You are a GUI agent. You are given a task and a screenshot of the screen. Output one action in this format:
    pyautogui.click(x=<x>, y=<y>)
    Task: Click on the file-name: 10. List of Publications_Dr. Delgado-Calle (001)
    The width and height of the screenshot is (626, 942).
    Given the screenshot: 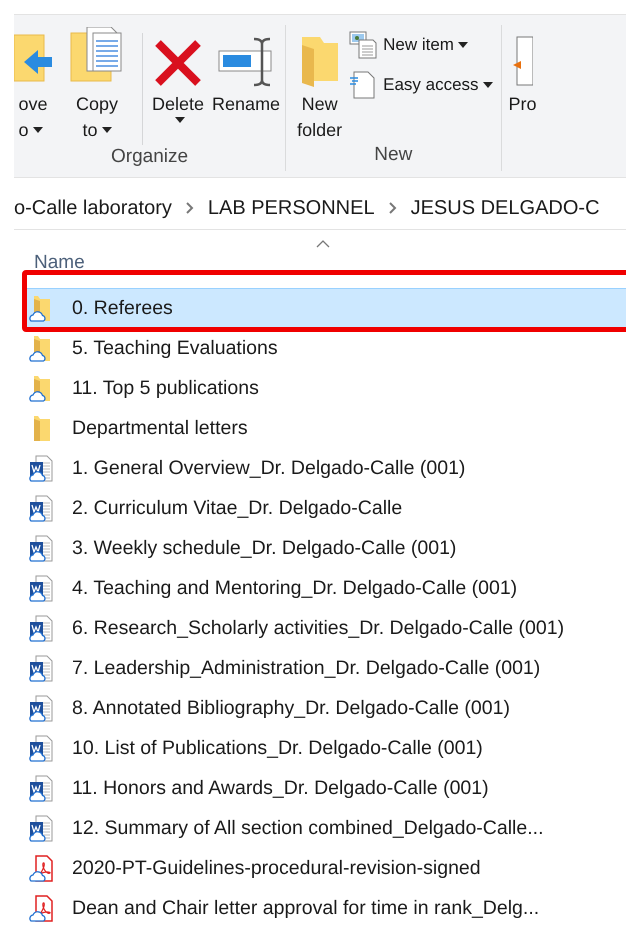 What is the action you would take?
    pyautogui.click(x=277, y=748)
    